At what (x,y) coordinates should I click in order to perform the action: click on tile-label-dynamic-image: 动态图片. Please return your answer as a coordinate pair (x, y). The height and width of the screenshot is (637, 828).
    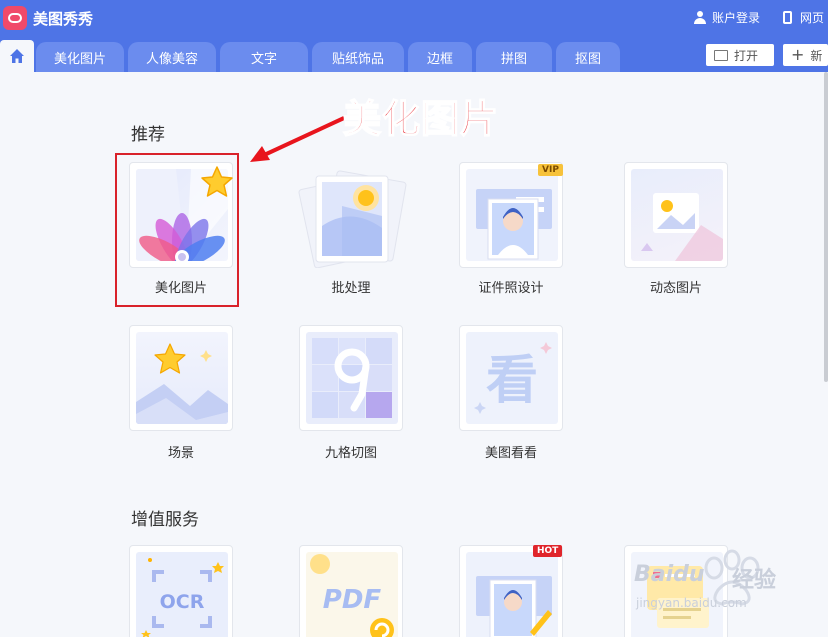
    Looking at the image, I should click on (675, 288).